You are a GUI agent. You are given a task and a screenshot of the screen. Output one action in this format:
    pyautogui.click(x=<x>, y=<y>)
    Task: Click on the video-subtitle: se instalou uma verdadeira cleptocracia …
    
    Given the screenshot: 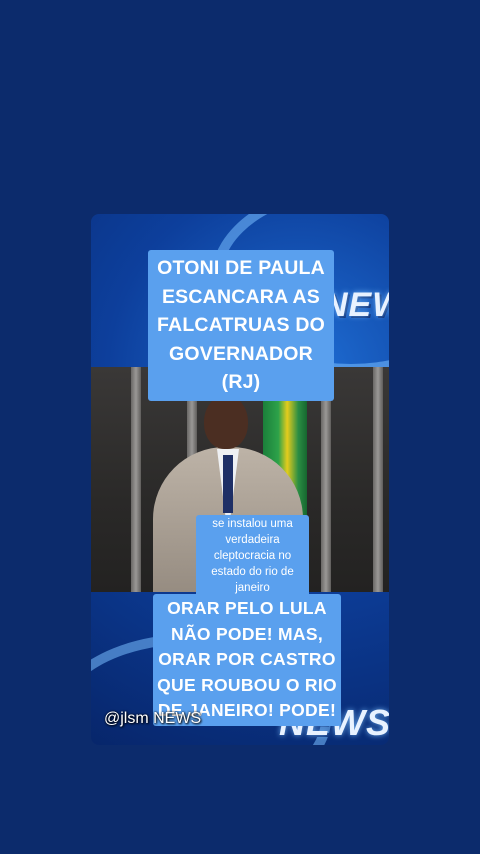 What is the action you would take?
    pyautogui.click(x=252, y=556)
    